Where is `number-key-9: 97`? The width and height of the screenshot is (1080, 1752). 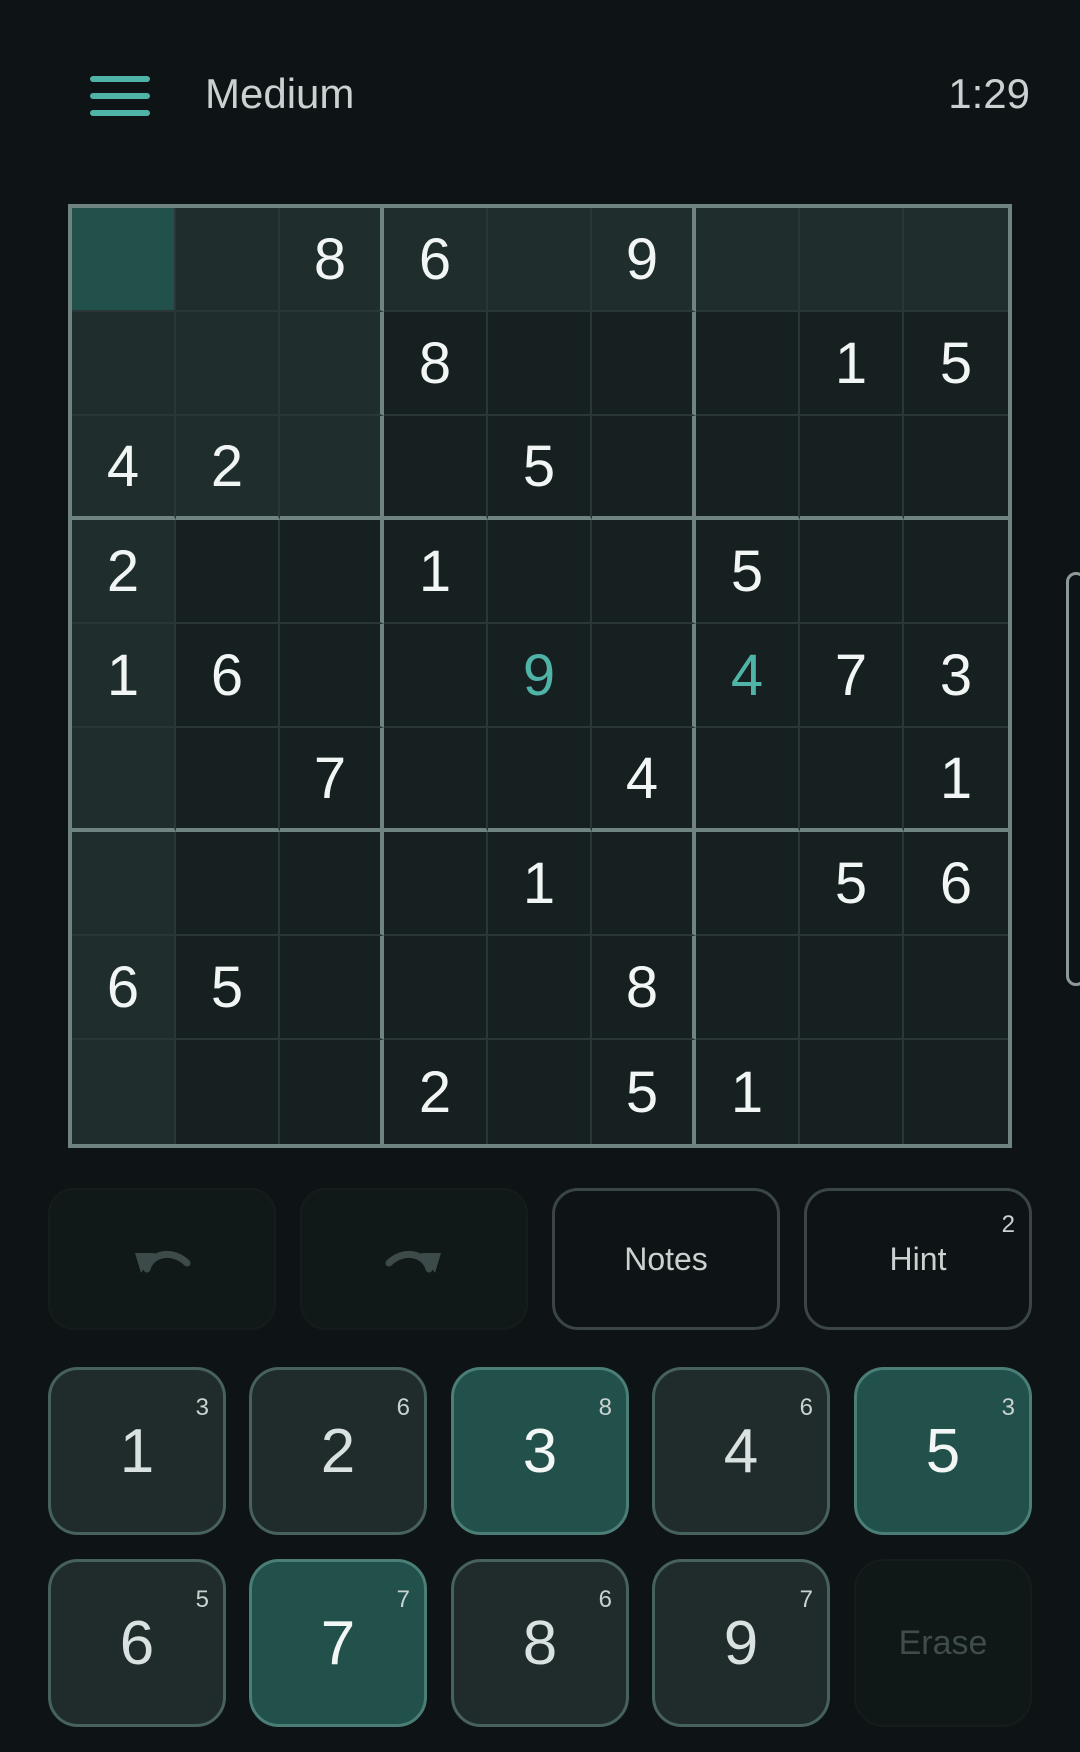
number-key-9: 97 is located at coordinates (741, 1643).